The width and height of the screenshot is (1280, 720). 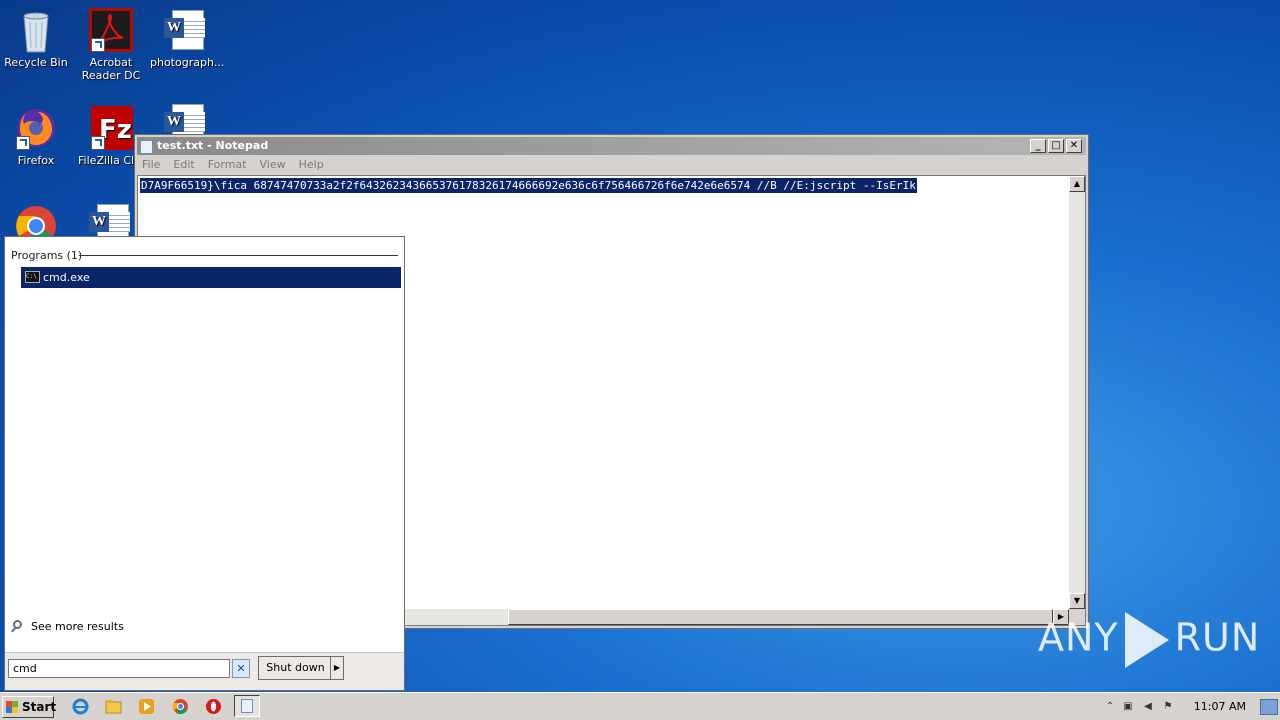 I want to click on clear-search-icon: ✕, so click(x=241, y=668).